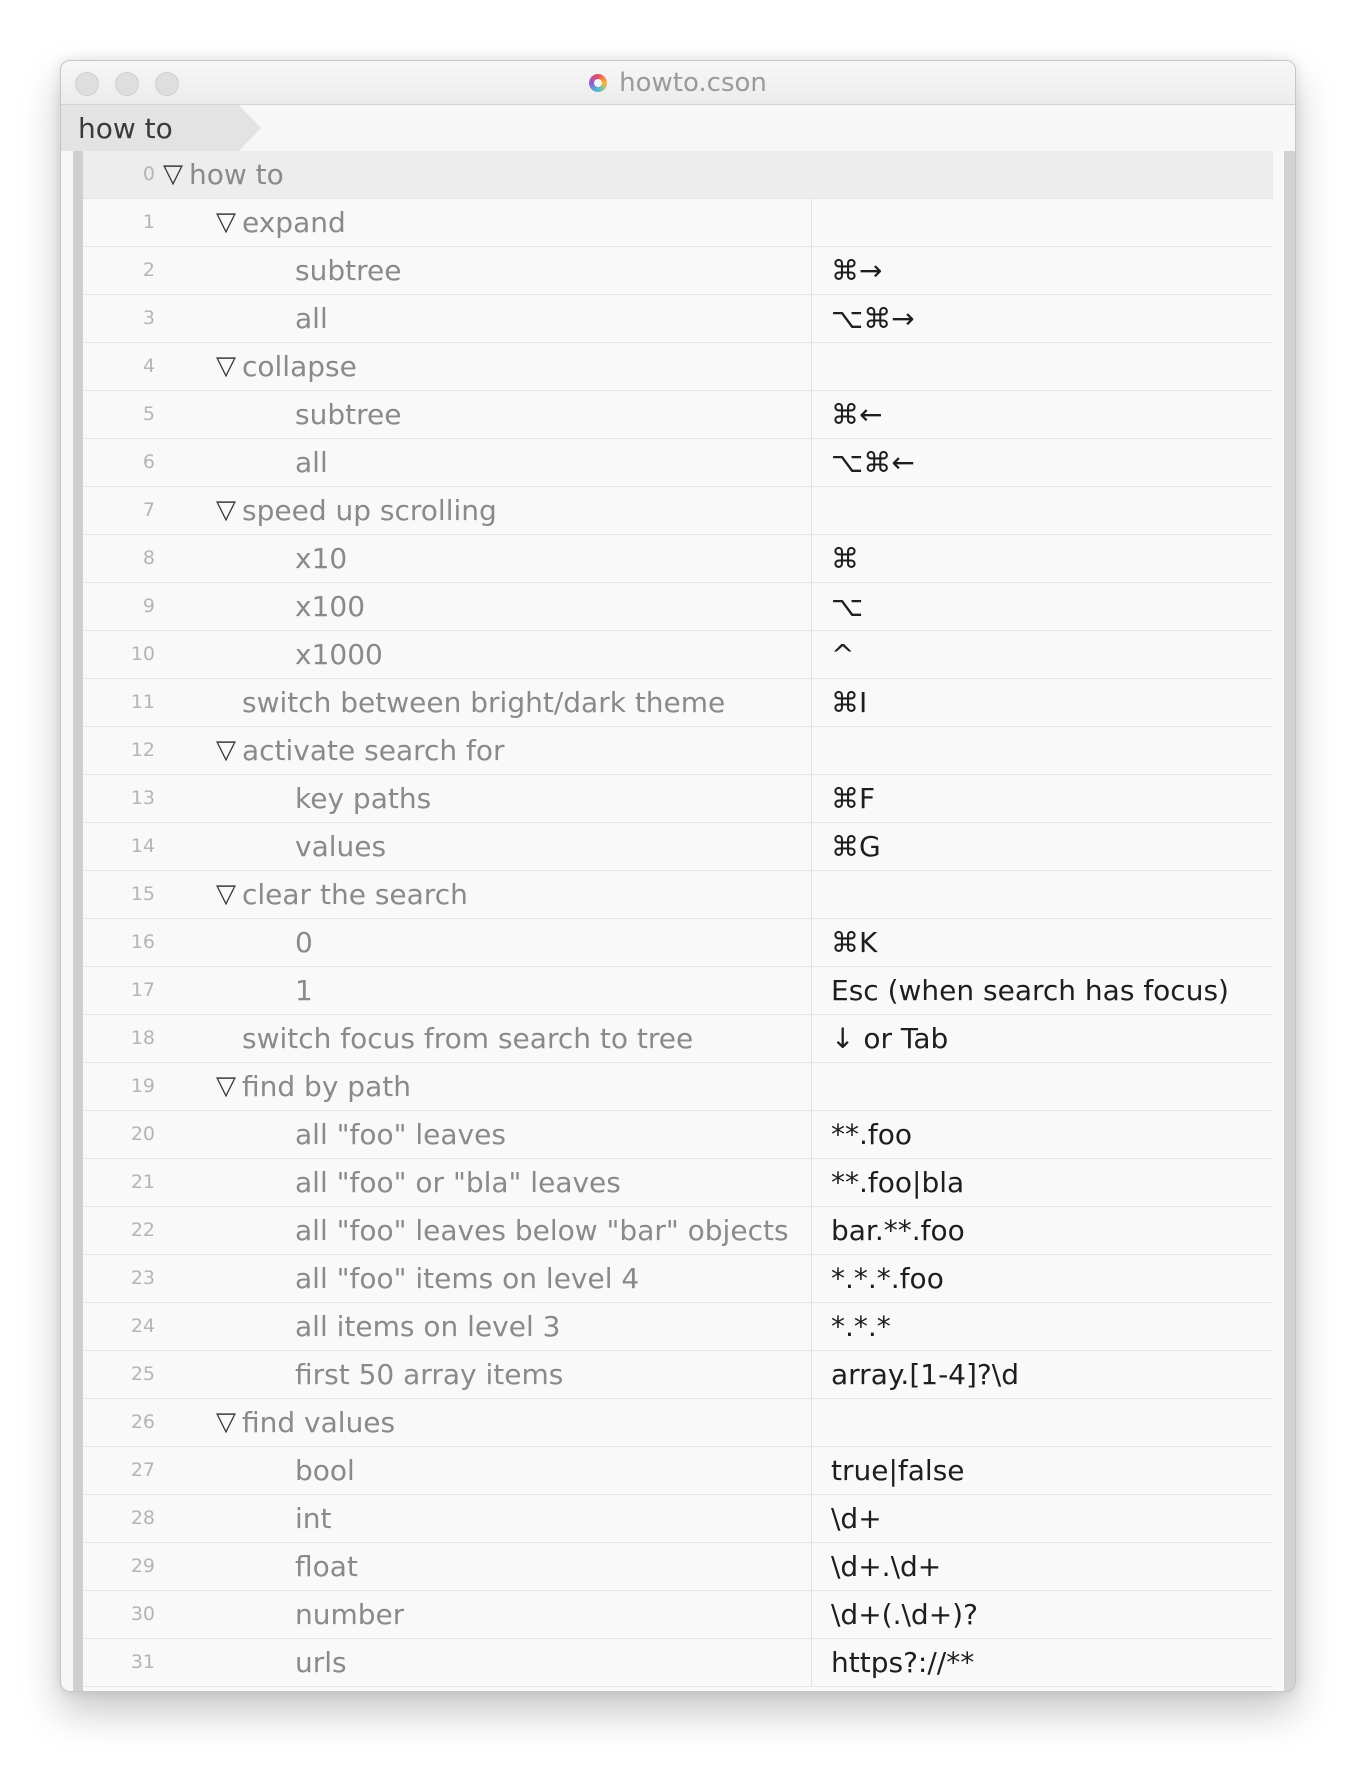 The image size is (1358, 1770). Describe the element at coordinates (678, 799) in the screenshot. I see `tree-row: 13 key paths ⌘F` at that location.